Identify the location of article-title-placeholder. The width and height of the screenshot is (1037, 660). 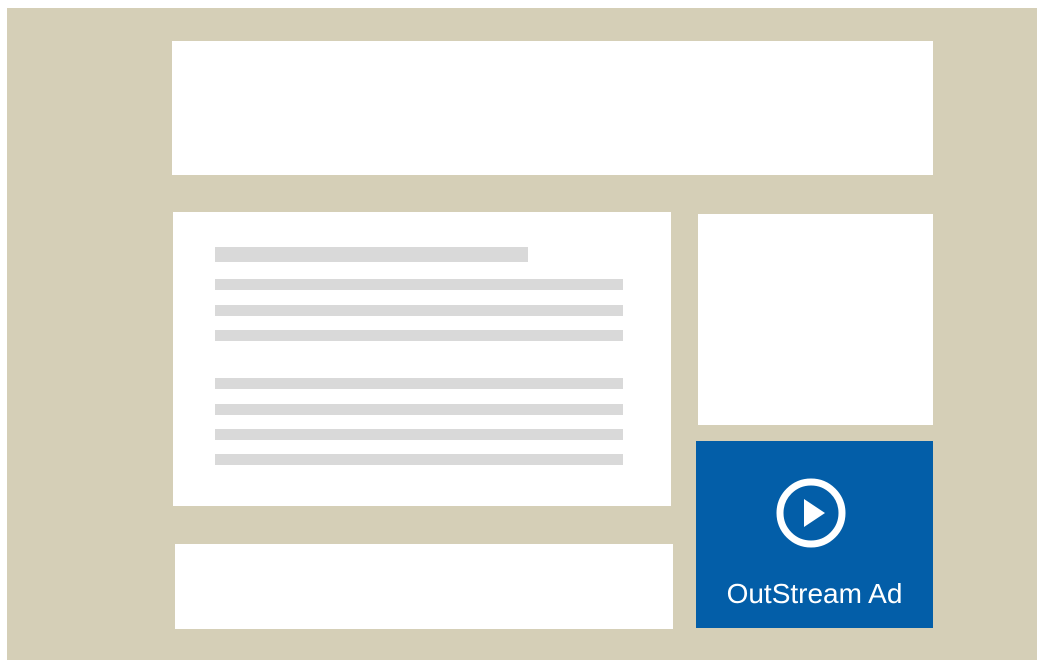
(371, 254).